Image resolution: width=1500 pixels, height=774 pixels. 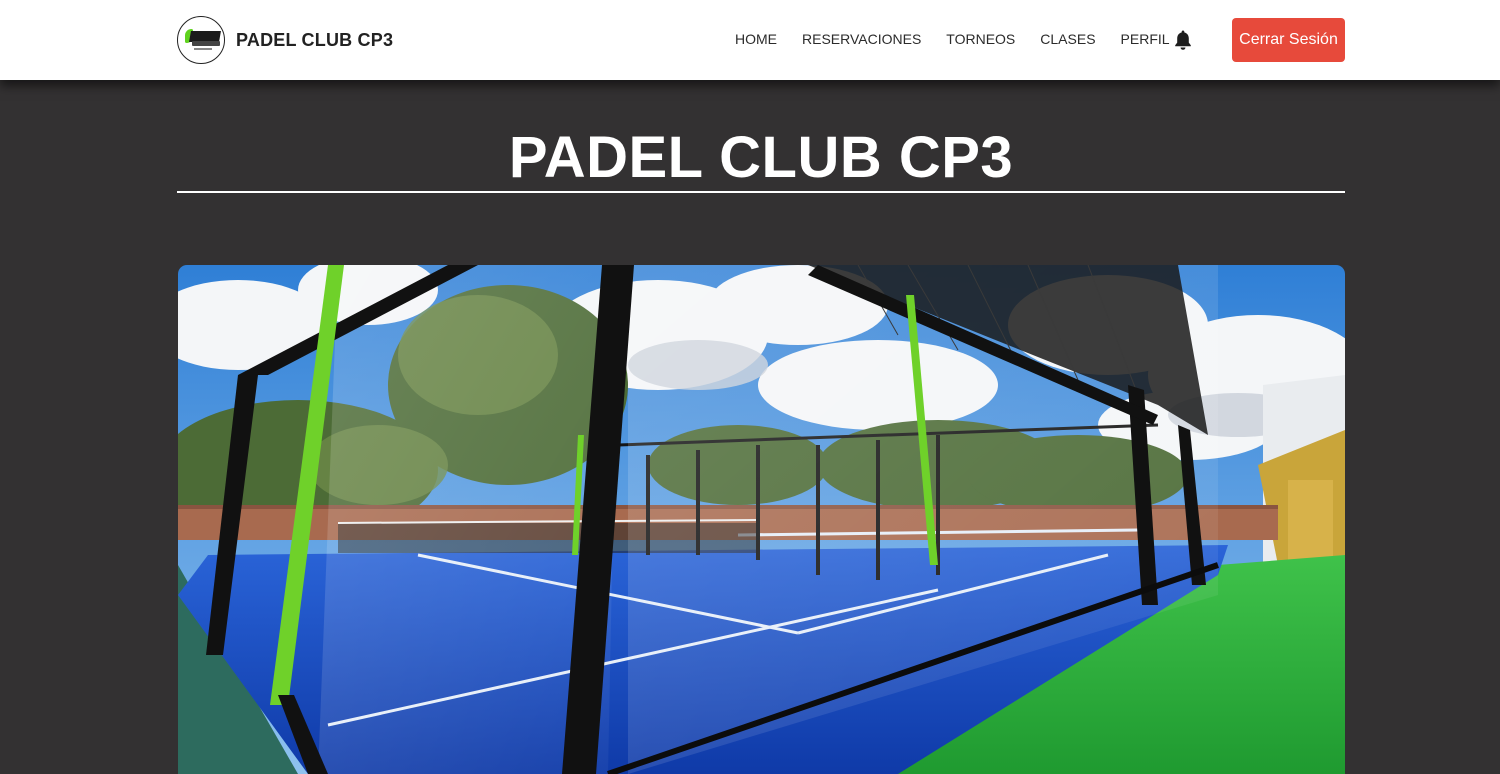 I want to click on nav-link-home: HOME, so click(x=756, y=39).